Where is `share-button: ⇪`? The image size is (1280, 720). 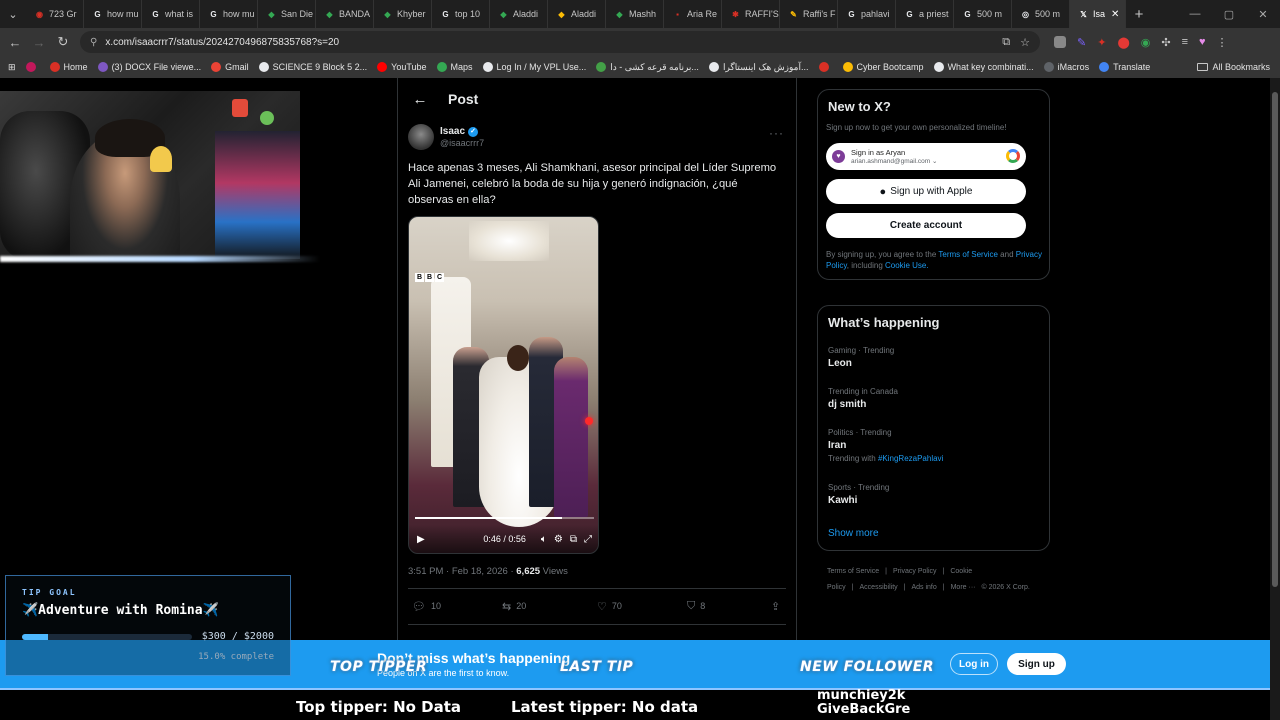
share-button: ⇪ is located at coordinates (775, 606).